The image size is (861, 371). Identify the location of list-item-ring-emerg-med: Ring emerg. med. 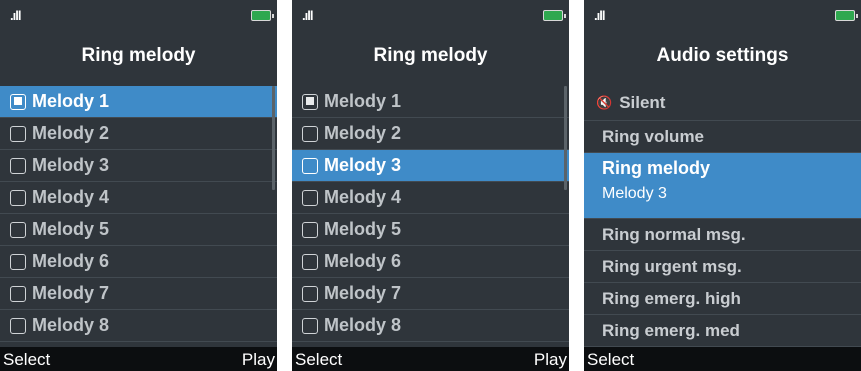
(722, 331).